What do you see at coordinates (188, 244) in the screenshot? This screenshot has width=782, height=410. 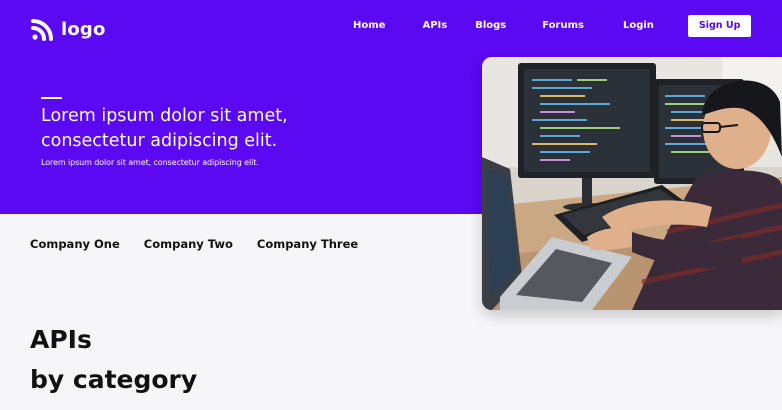 I see `company-name: Company Two` at bounding box center [188, 244].